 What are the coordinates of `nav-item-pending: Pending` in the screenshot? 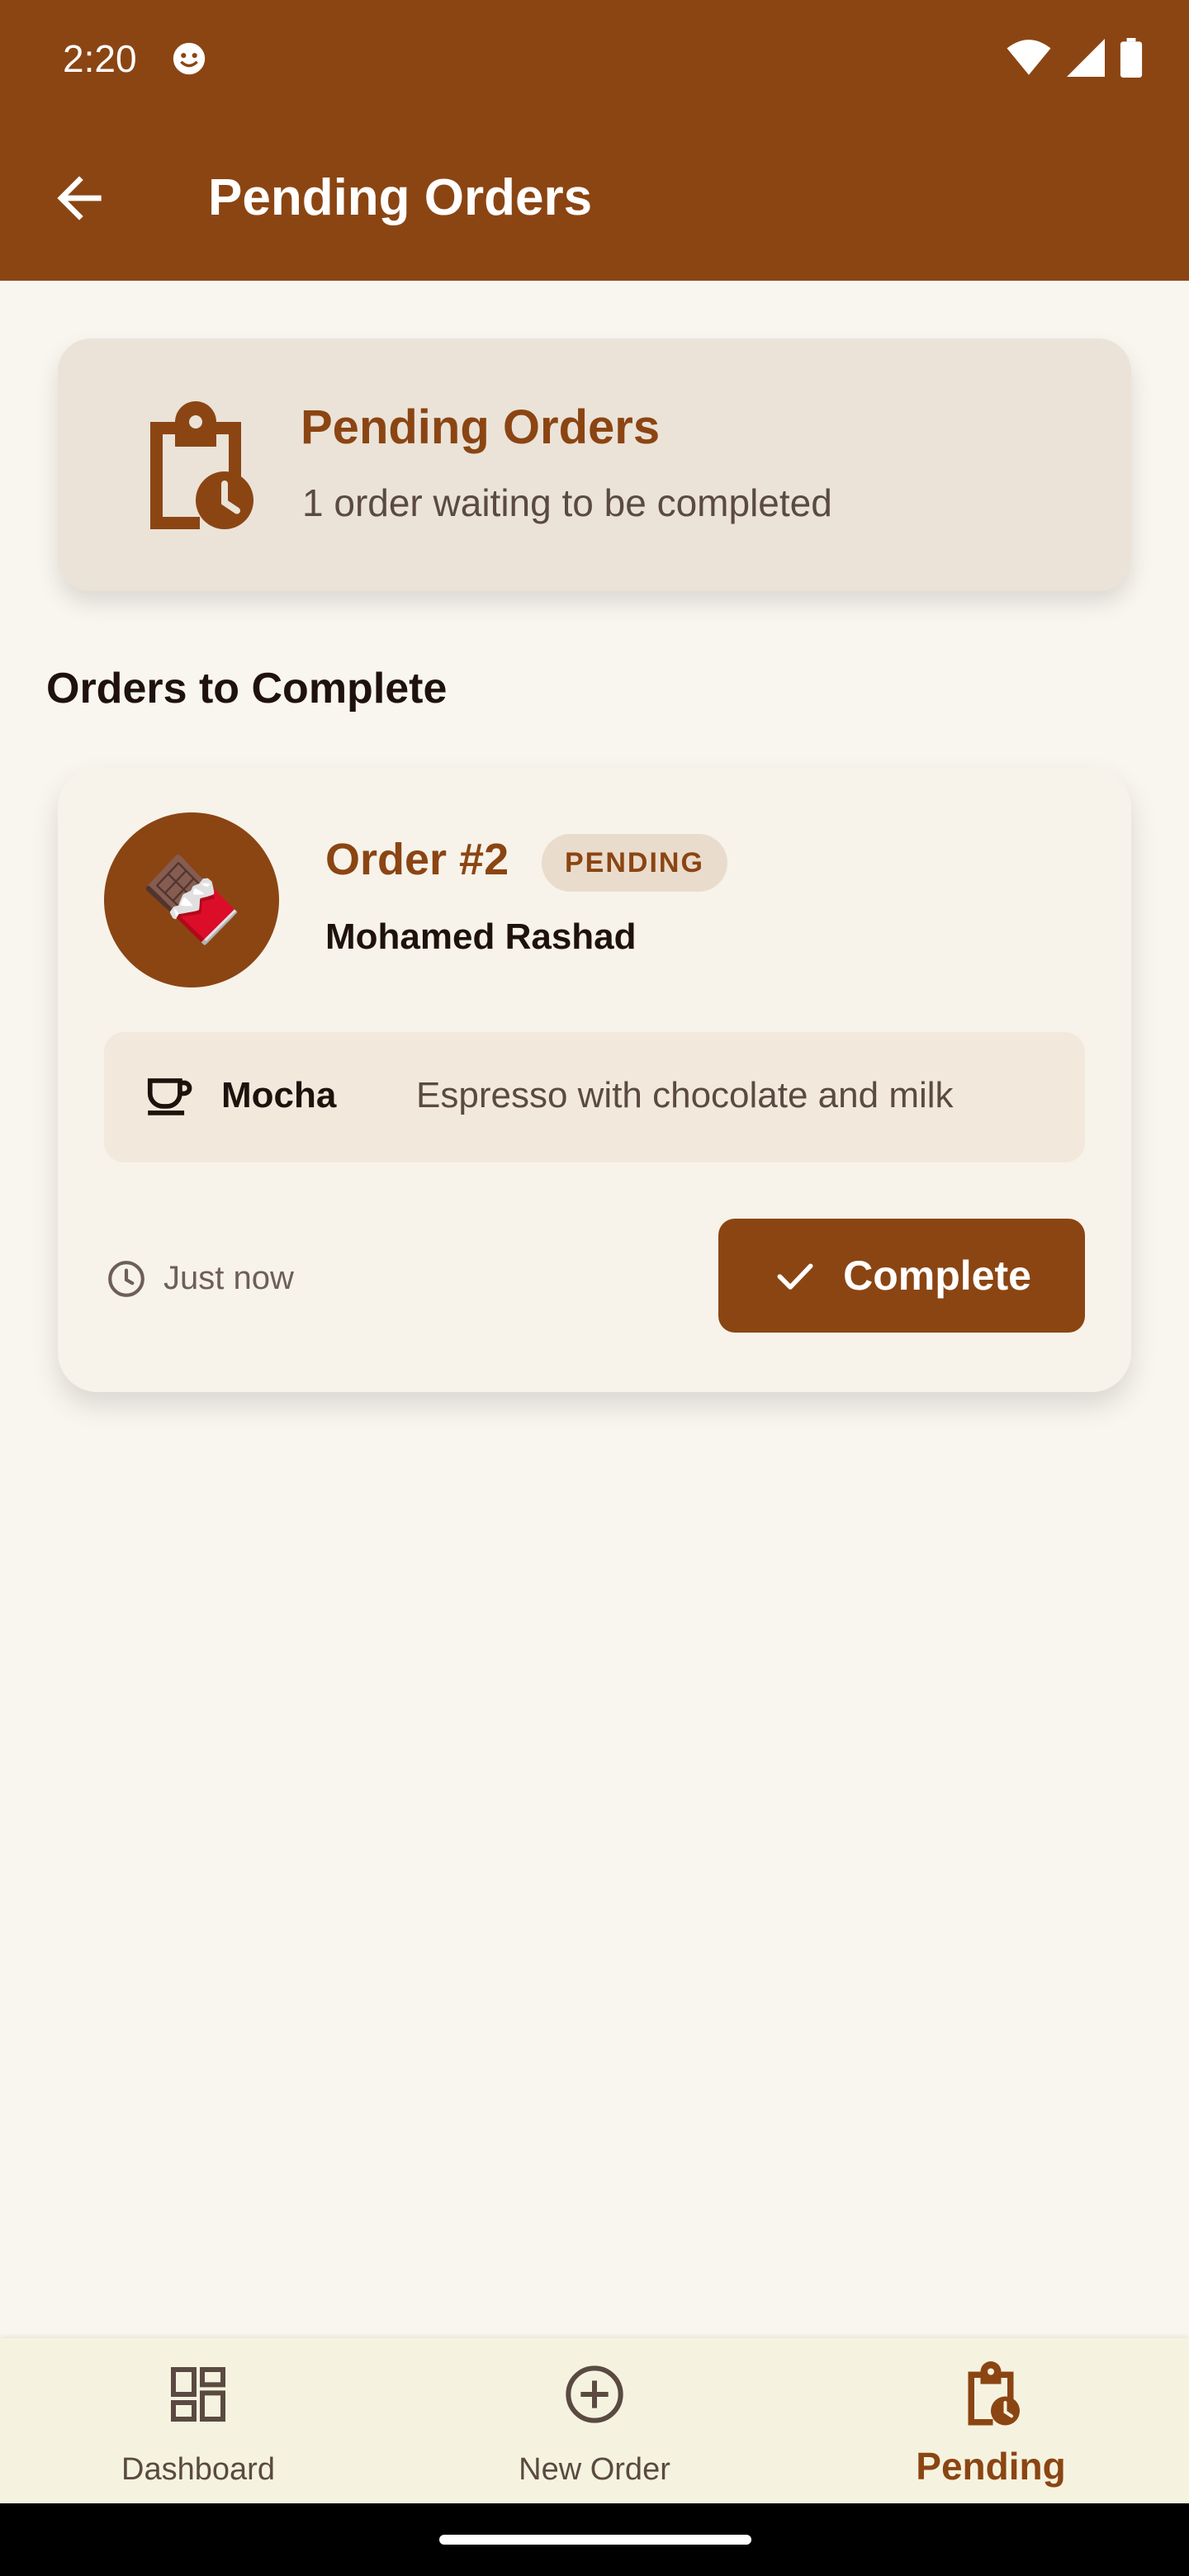 It's located at (991, 2420).